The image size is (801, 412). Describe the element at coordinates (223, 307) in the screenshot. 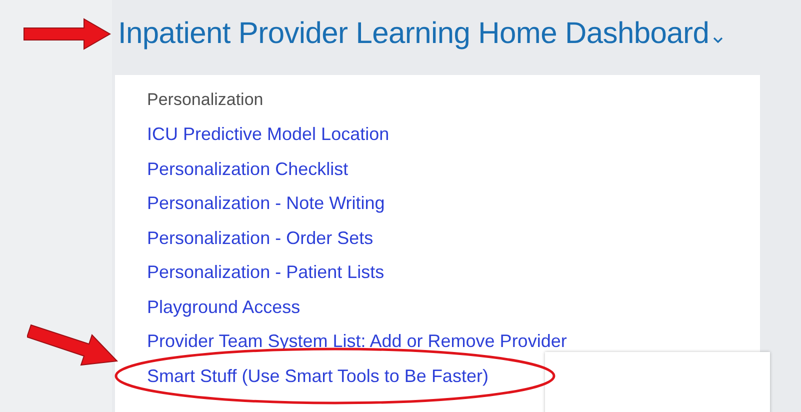

I see `menu-link: Playground Access` at that location.